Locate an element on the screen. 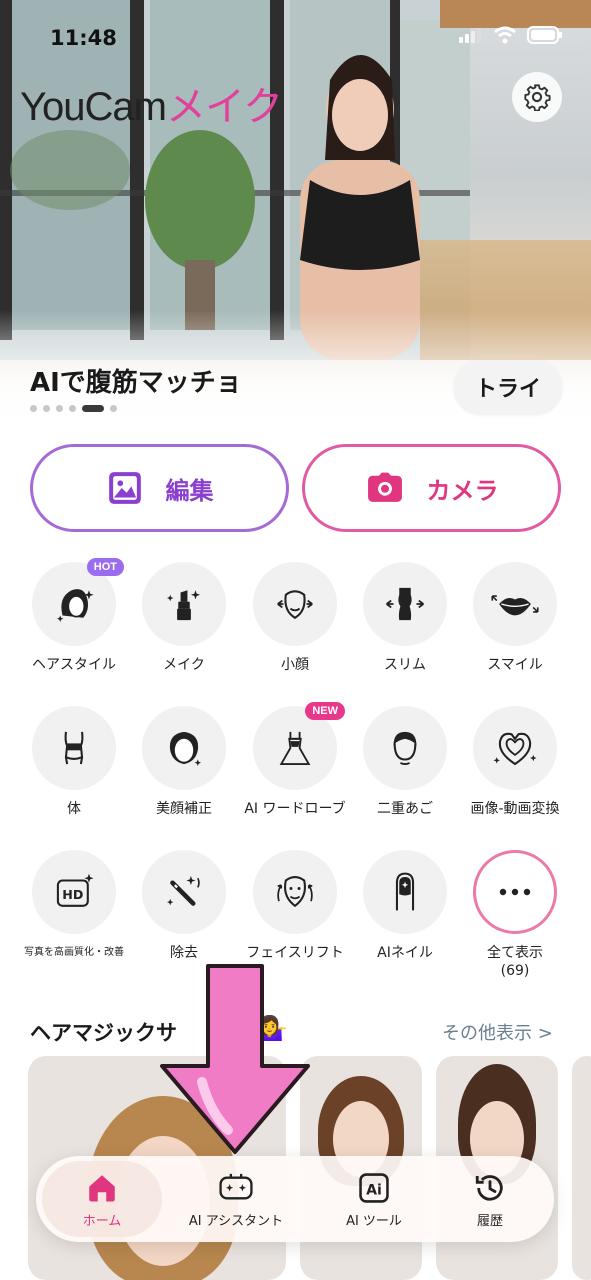  feature-ai-nail: AIネイル is located at coordinates (405, 906).